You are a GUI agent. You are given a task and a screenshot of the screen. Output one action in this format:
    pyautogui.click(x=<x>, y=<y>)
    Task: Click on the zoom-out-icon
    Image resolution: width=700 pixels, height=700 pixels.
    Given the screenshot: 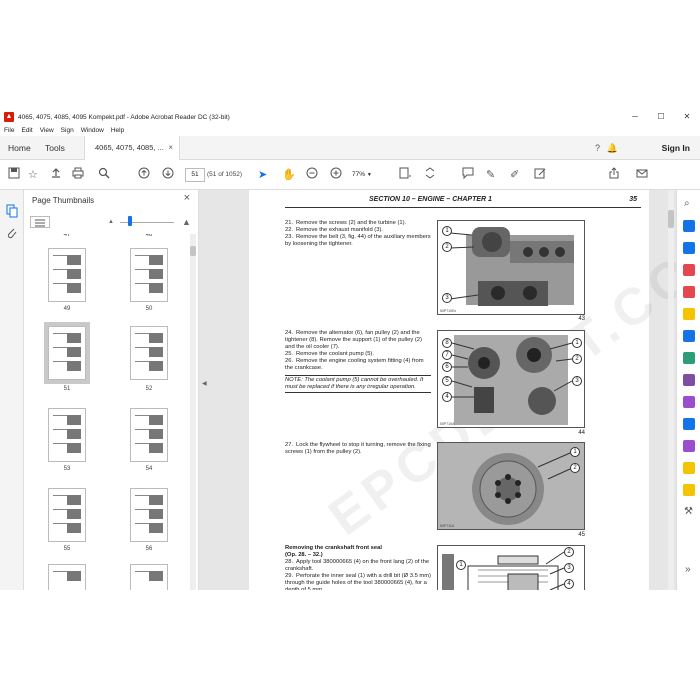 What is the action you would take?
    pyautogui.click(x=312, y=175)
    